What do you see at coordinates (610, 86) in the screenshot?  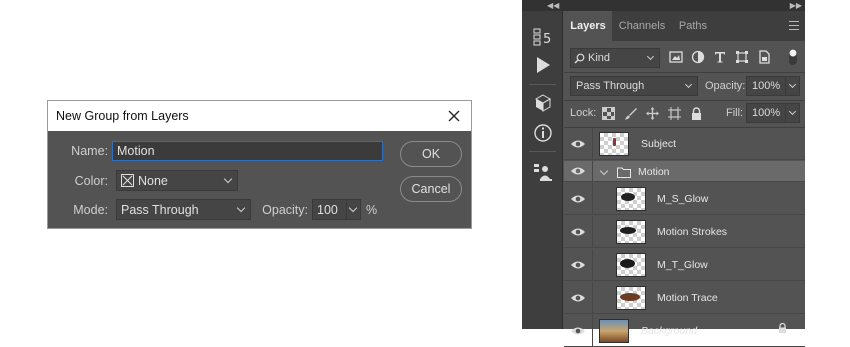 I see `blend-mode-value: Pass Through` at bounding box center [610, 86].